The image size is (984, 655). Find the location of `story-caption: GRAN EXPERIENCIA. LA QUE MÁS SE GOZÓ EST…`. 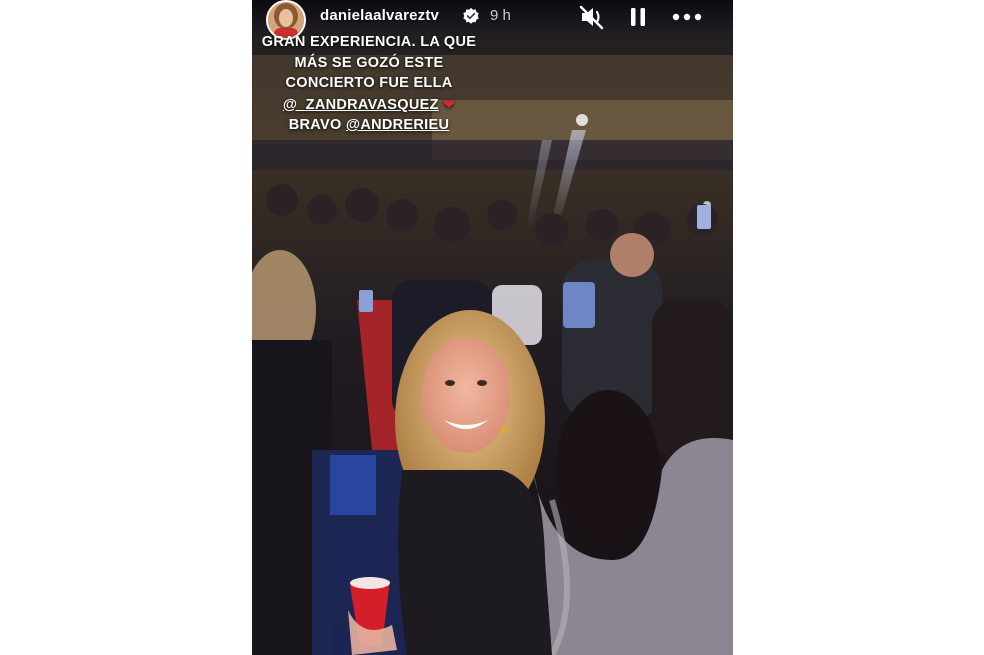

story-caption: GRAN EXPERIENCIA. LA QUE MÁS SE GOZÓ EST… is located at coordinates (369, 84).